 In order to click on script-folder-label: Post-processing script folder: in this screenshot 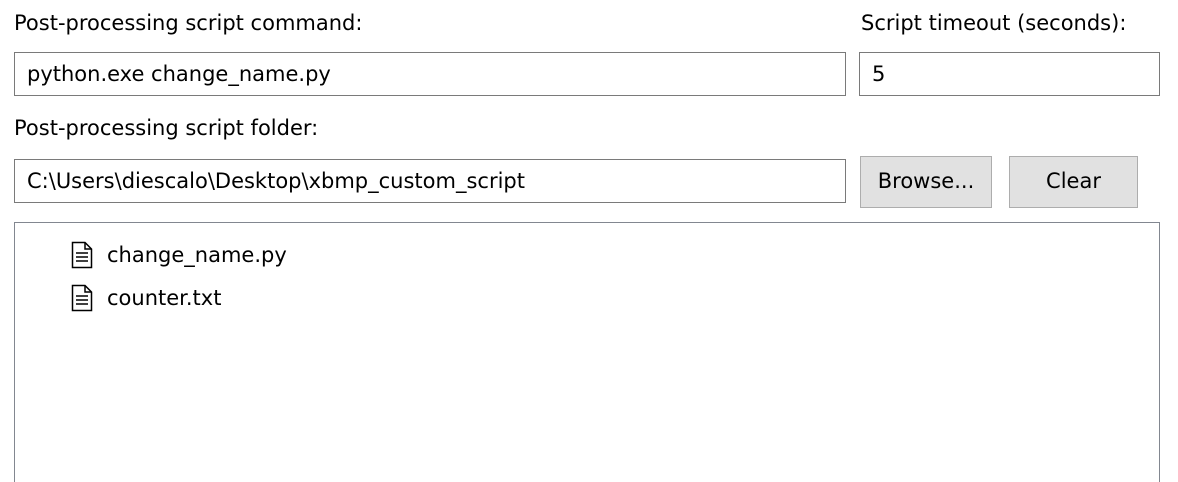, I will do `click(166, 128)`.